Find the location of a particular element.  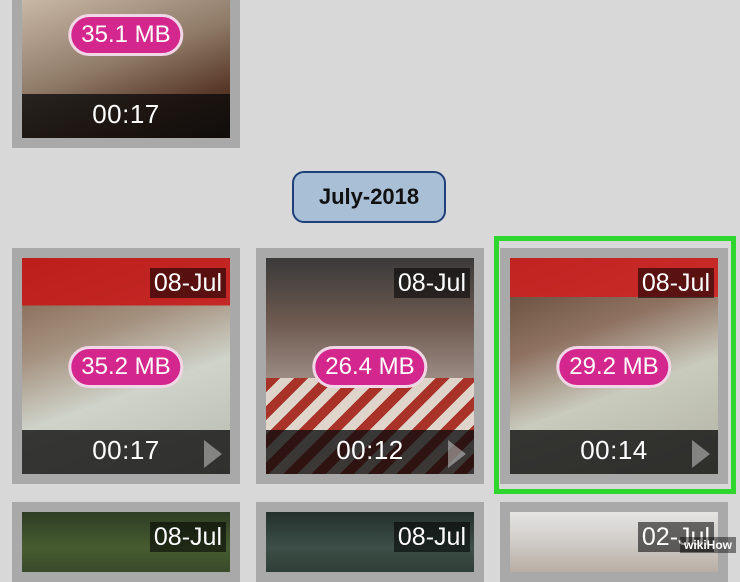

file-size-badge: 35.2 MB is located at coordinates (126, 367).